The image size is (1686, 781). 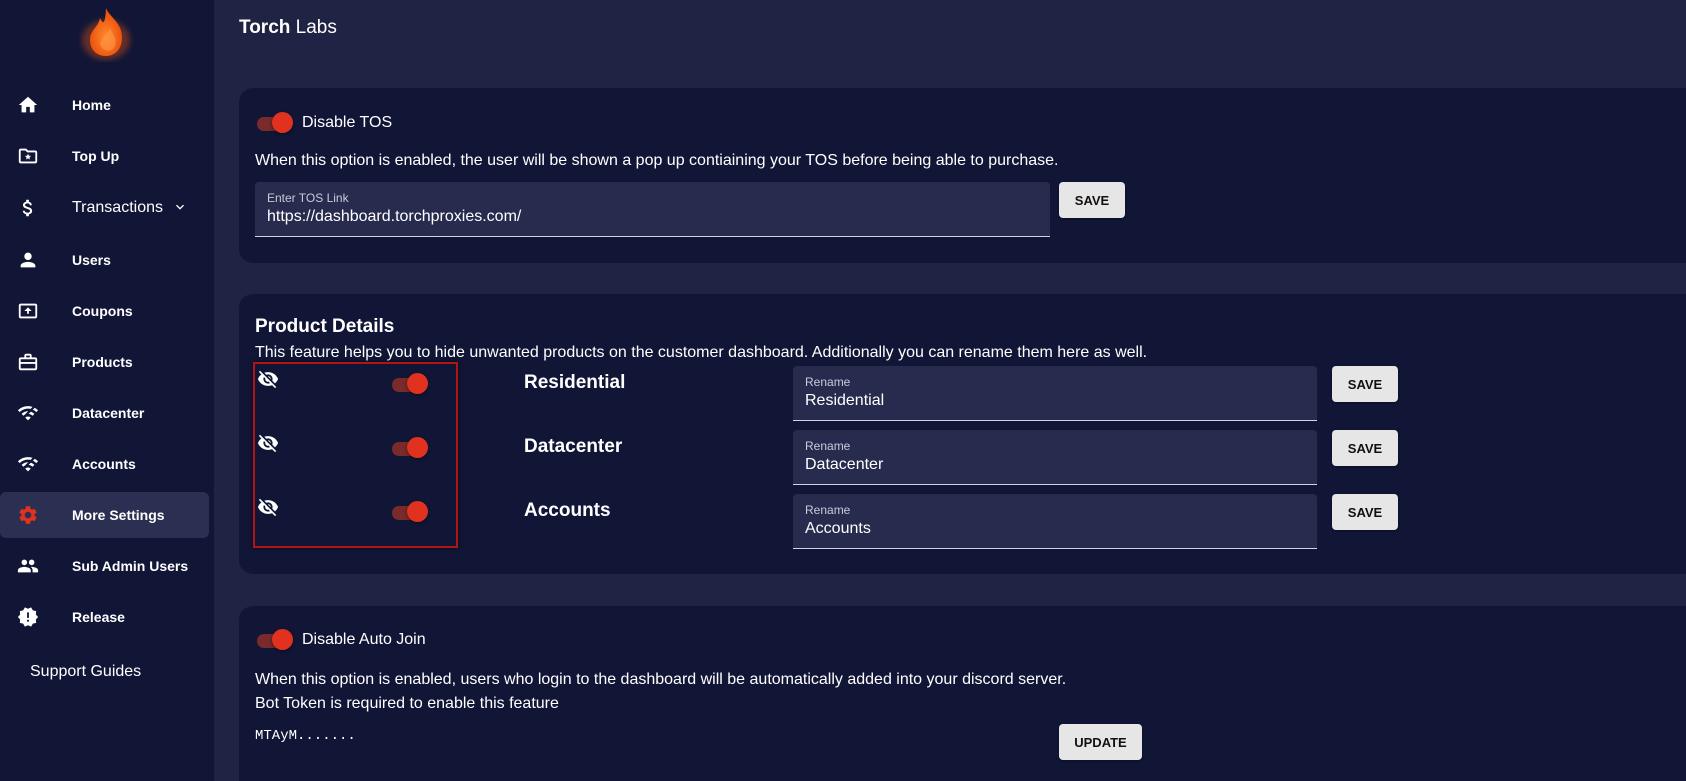 I want to click on datacenter-toggle, so click(x=409, y=448).